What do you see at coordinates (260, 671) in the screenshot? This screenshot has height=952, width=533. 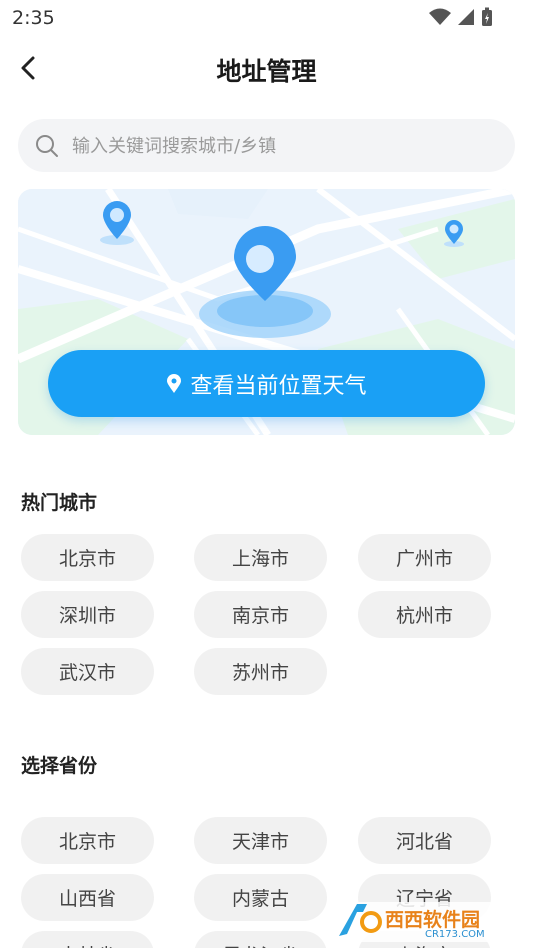 I see `city-chip: 苏州市` at bounding box center [260, 671].